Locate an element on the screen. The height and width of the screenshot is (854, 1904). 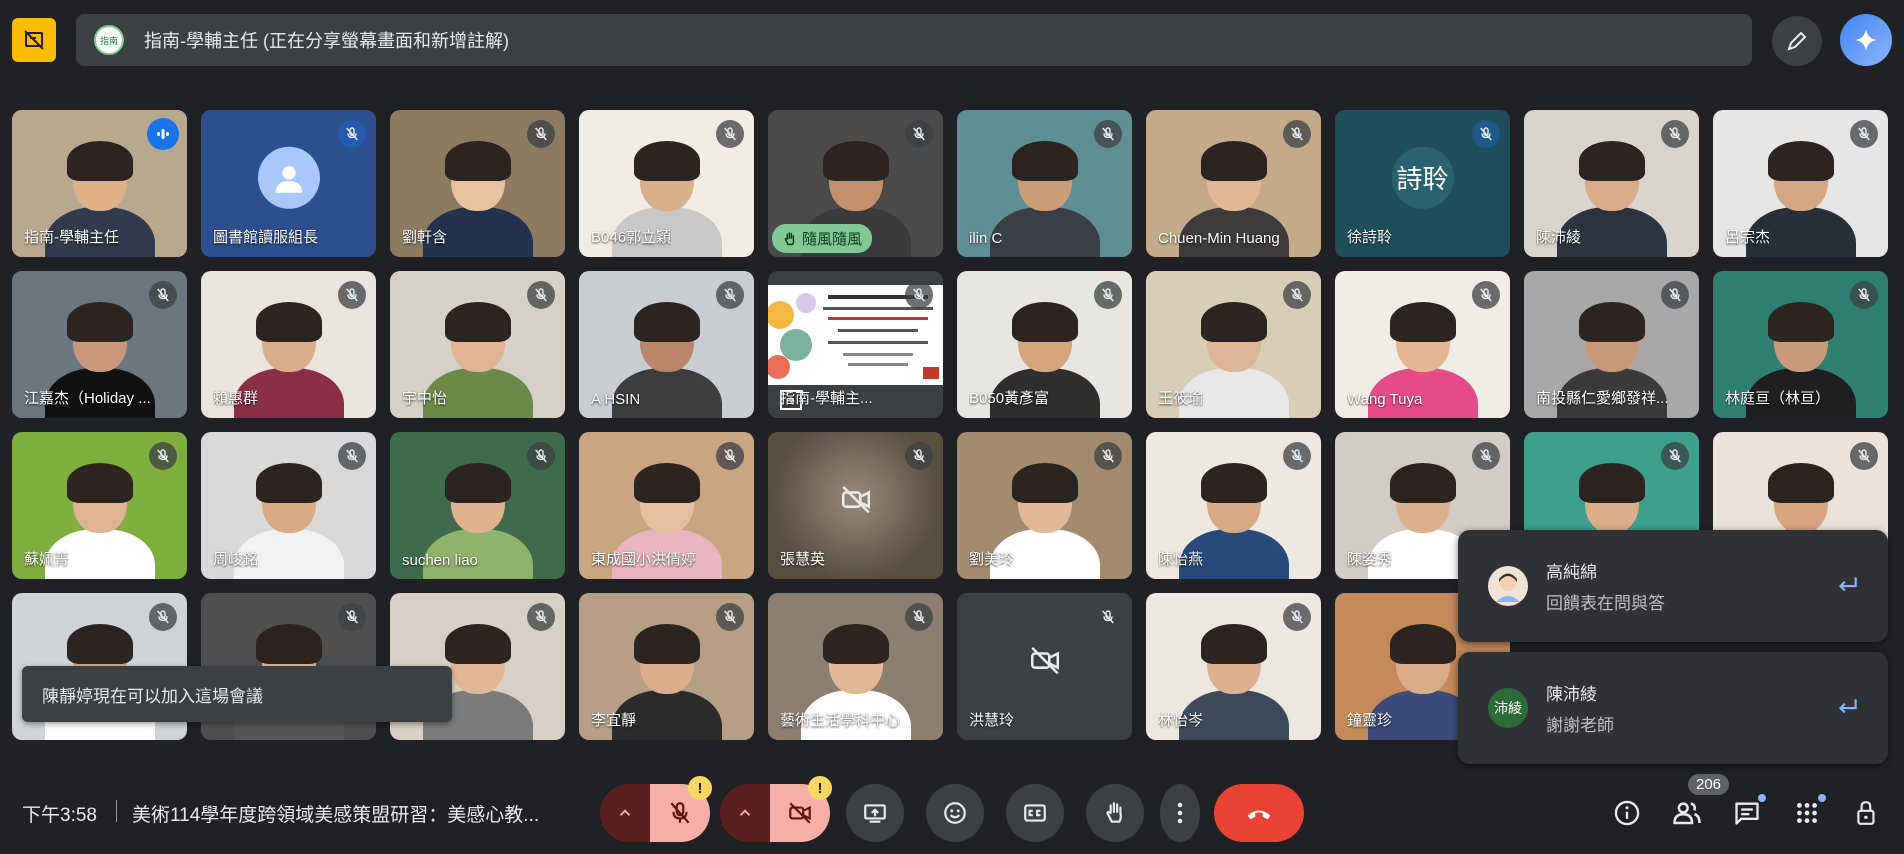
participant-tile: 劉軒含 is located at coordinates (477, 183).